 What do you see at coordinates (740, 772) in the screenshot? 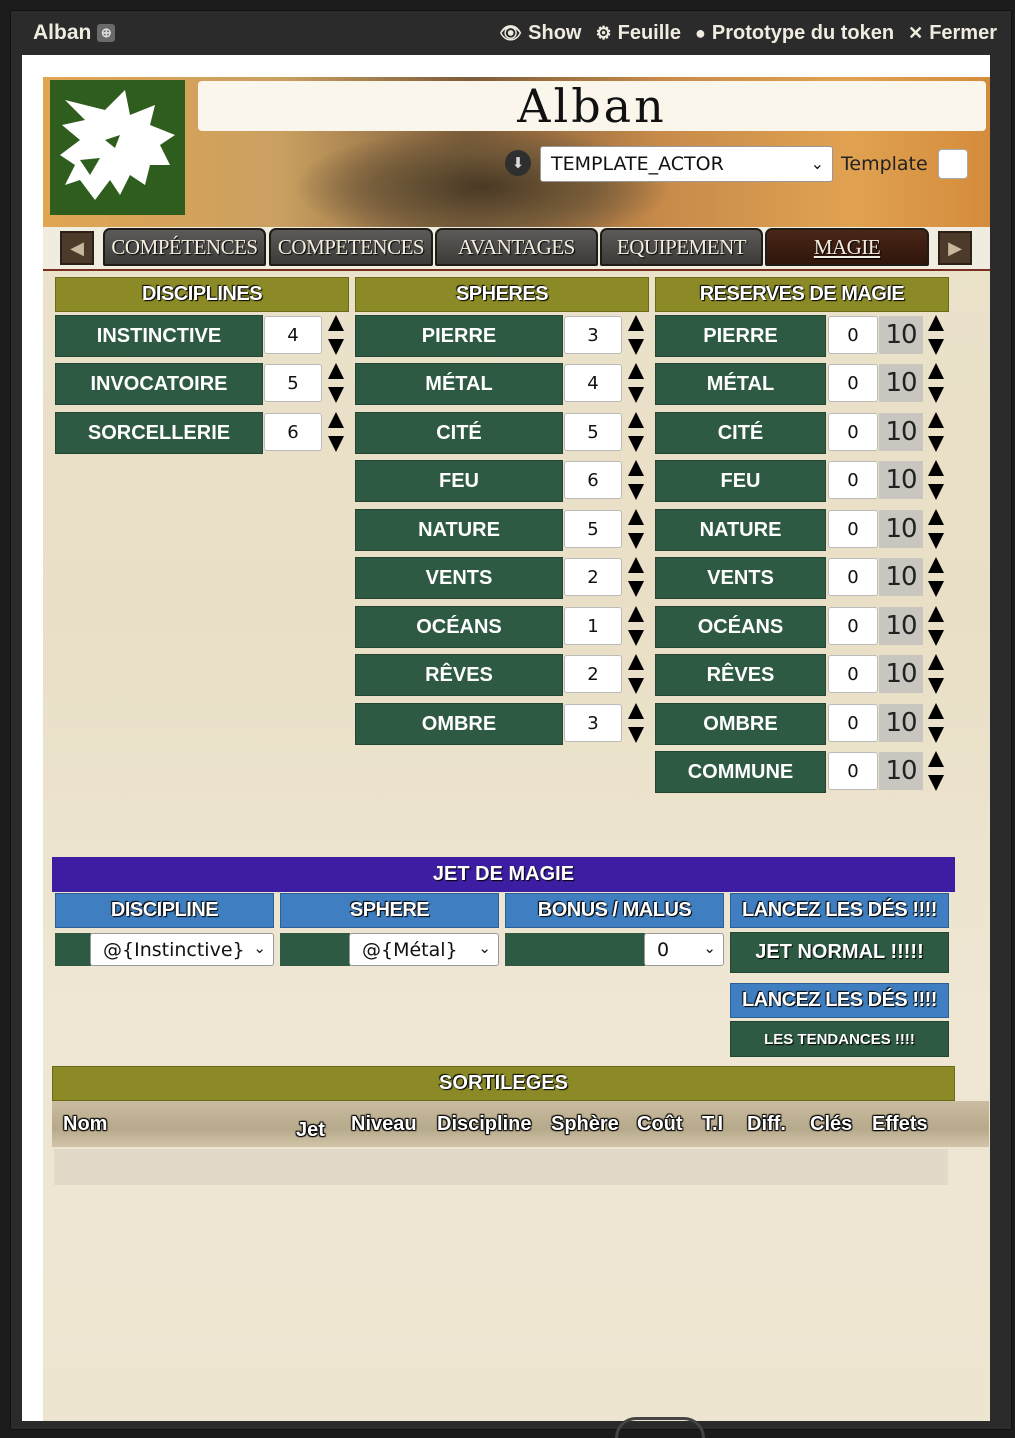
I see `reserve-label: COMMUNE` at bounding box center [740, 772].